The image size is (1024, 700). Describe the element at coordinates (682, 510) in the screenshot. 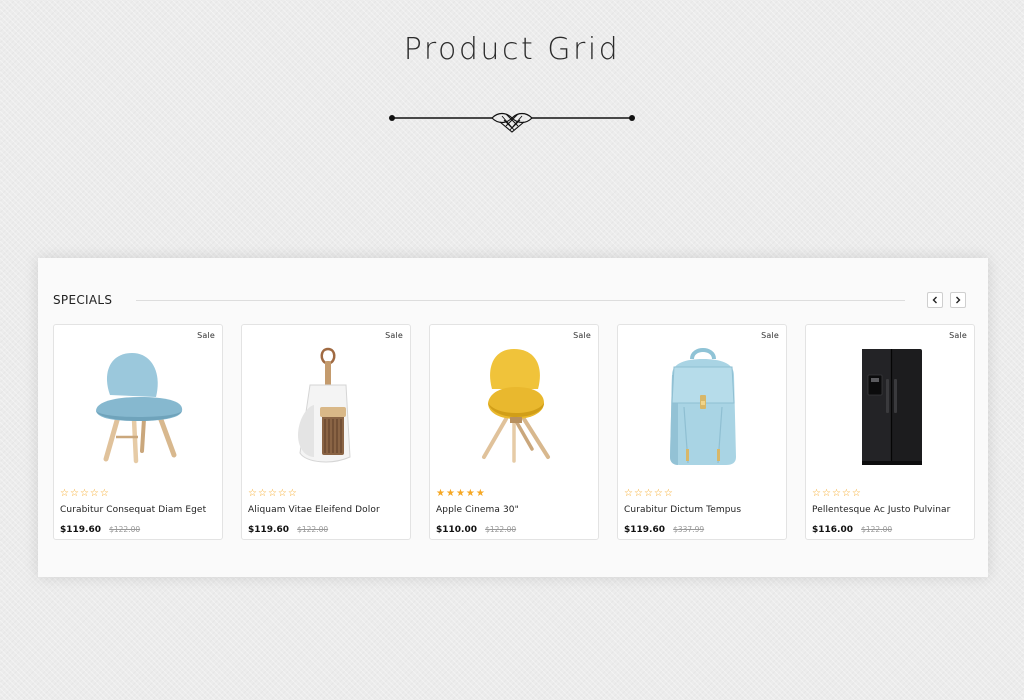

I see `product-name: Curabitur Dictum Tempus` at that location.